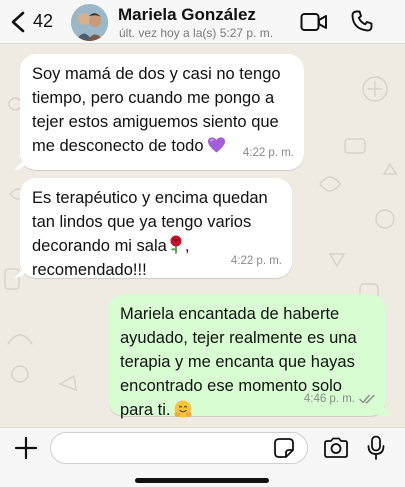 The height and width of the screenshot is (487, 405). I want to click on read-receipt-double-check-icon, so click(367, 399).